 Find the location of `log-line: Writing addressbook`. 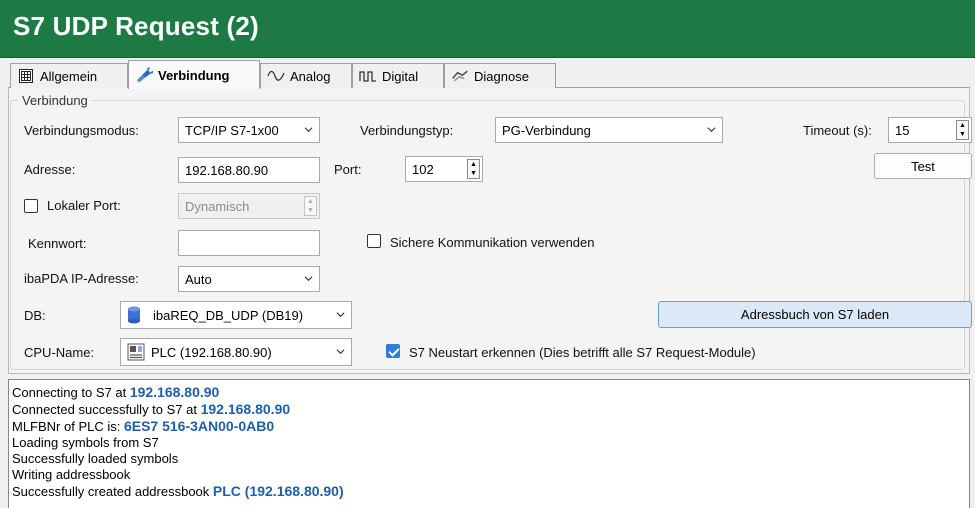

log-line: Writing addressbook is located at coordinates (490, 475).